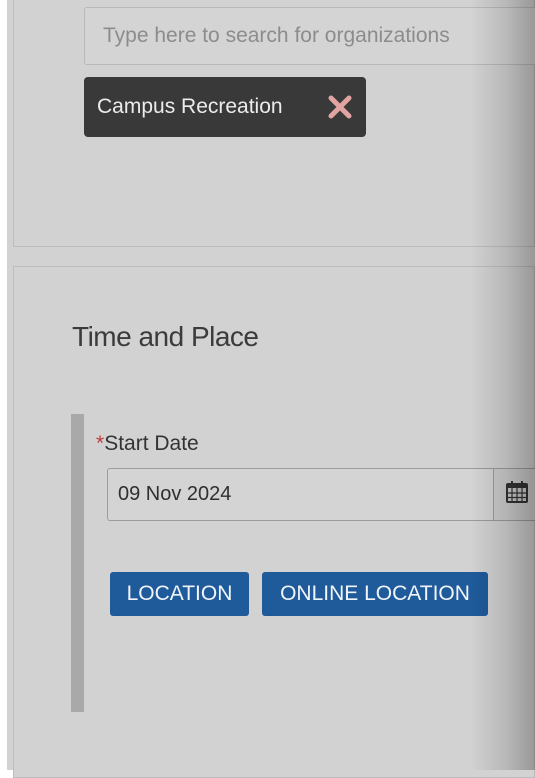 The width and height of the screenshot is (535, 778). Describe the element at coordinates (165, 336) in the screenshot. I see `section-title: Time and Place` at that location.